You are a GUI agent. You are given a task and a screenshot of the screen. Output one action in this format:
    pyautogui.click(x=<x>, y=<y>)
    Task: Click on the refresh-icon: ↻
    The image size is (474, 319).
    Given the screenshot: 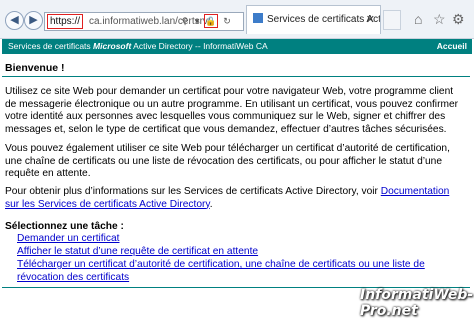 What is the action you would take?
    pyautogui.click(x=227, y=21)
    